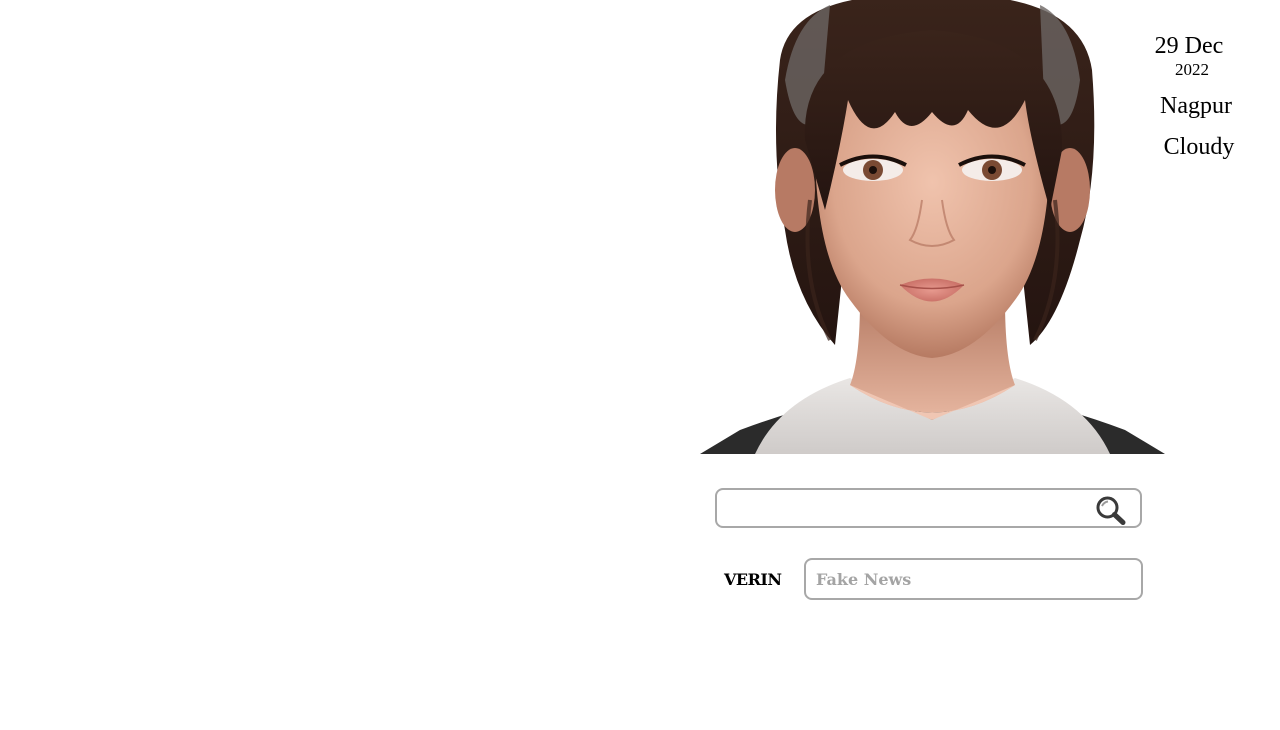 Image resolution: width=1280 pixels, height=730 pixels. What do you see at coordinates (1111, 510) in the screenshot?
I see `magnifier-icon` at bounding box center [1111, 510].